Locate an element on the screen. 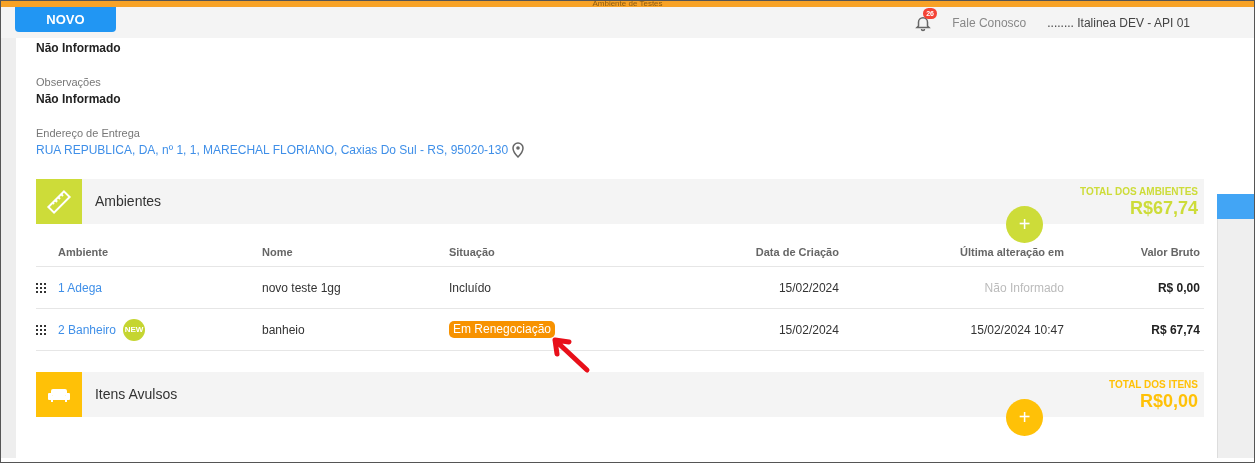 The width and height of the screenshot is (1255, 463). total-value: R$0,00 is located at coordinates (1168, 400).